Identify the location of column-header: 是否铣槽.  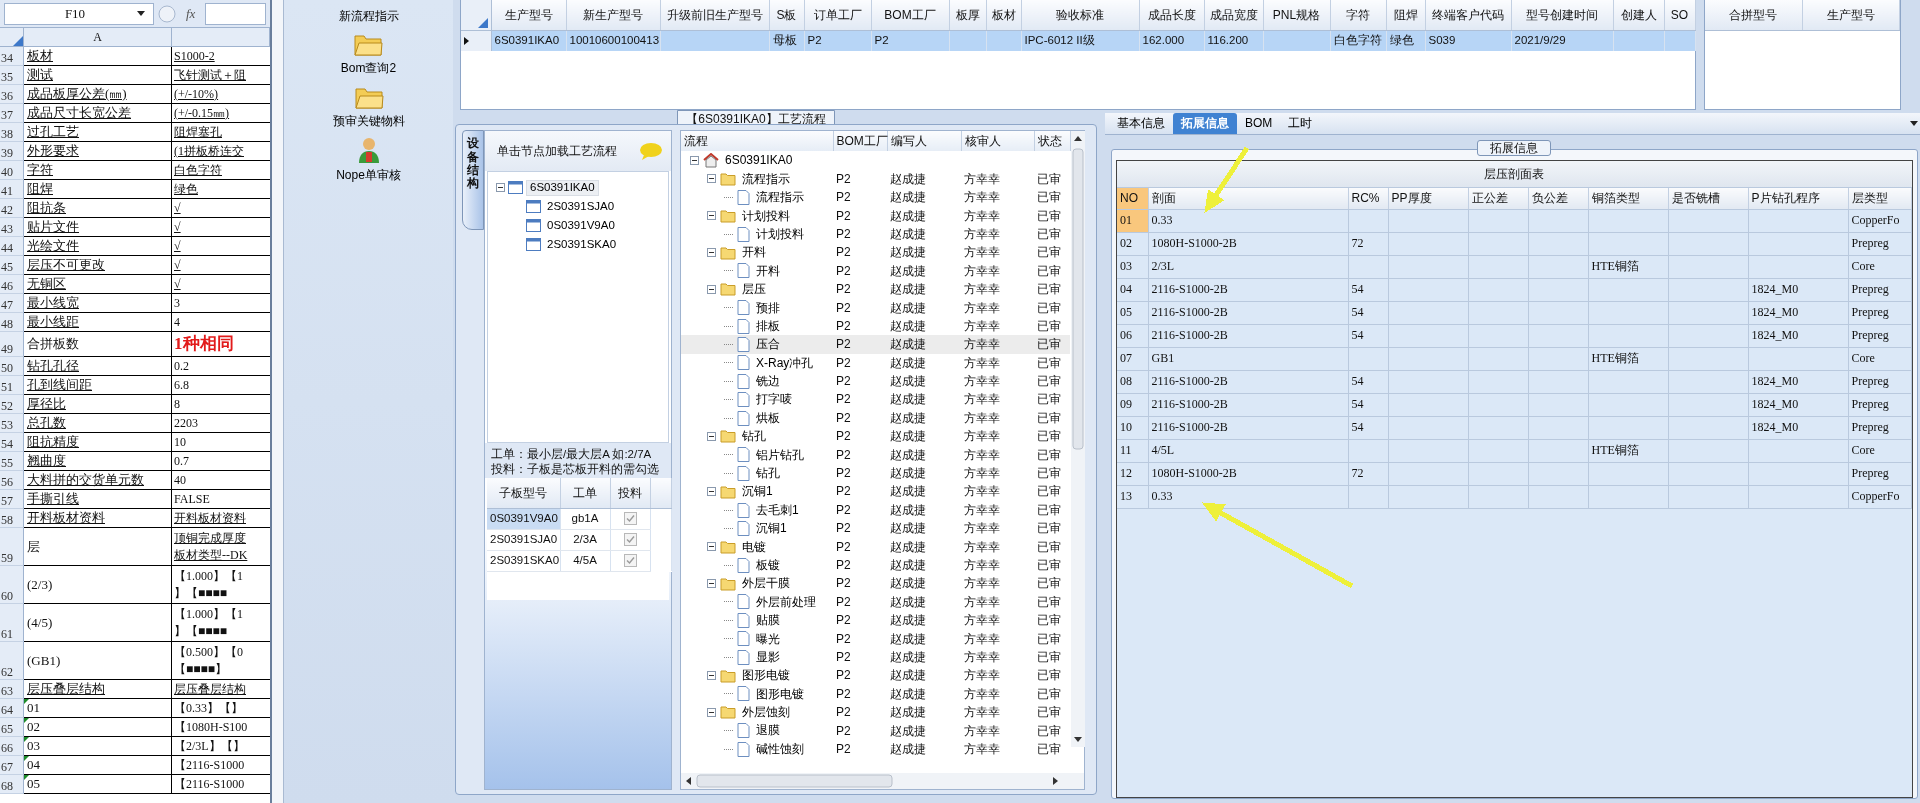
(1708, 198).